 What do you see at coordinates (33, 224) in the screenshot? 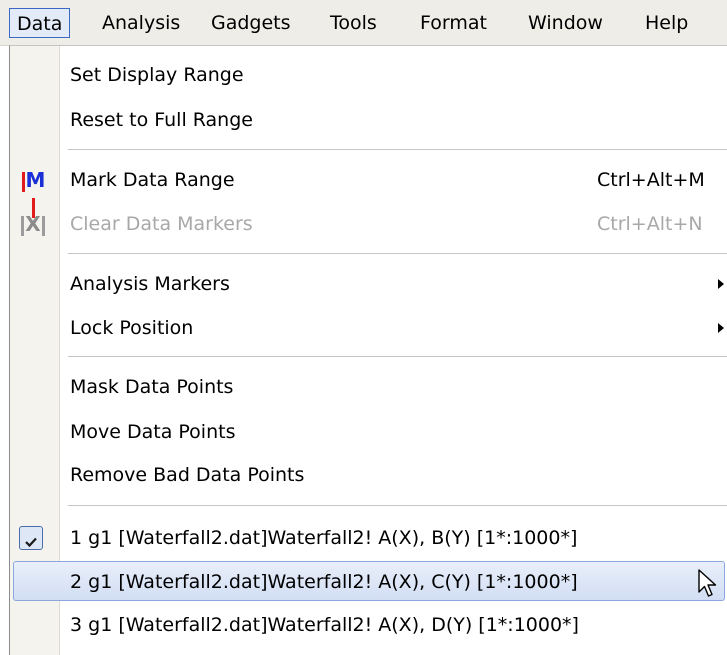
I see `clear-data-markers-icon: X` at bounding box center [33, 224].